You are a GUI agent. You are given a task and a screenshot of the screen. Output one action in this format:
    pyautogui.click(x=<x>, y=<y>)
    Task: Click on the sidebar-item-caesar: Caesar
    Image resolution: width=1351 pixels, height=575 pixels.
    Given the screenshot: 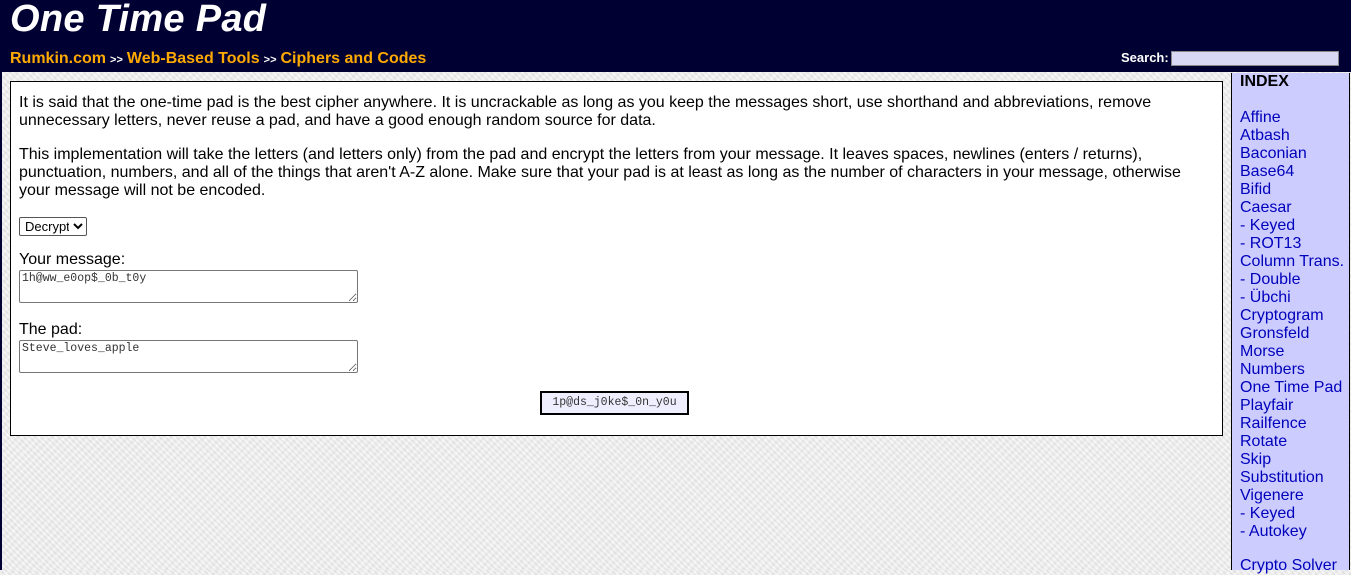 What is the action you would take?
    pyautogui.click(x=1292, y=208)
    